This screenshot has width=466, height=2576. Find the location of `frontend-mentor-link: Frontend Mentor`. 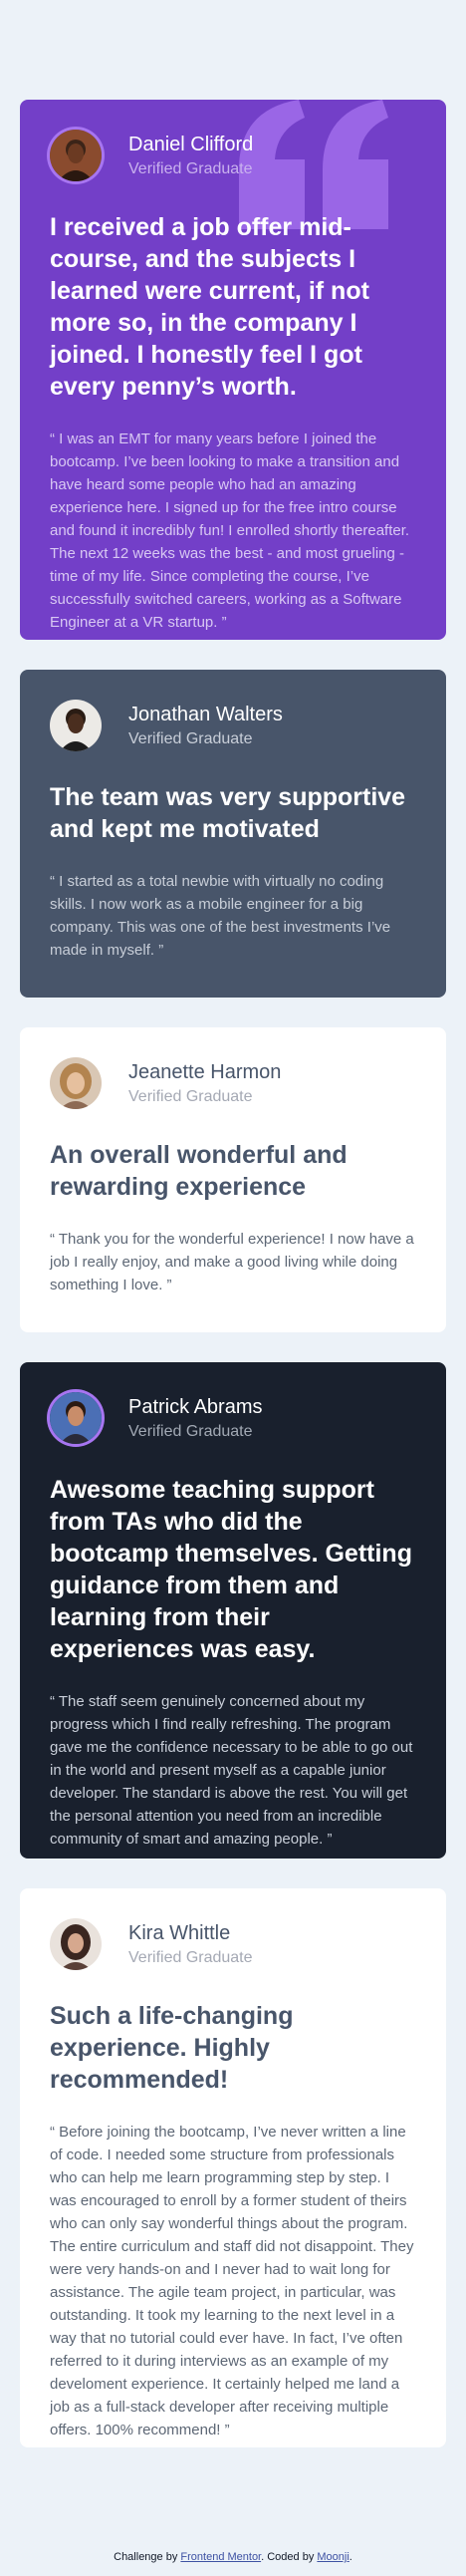

frontend-mentor-link: Frontend Mentor is located at coordinates (221, 2557).